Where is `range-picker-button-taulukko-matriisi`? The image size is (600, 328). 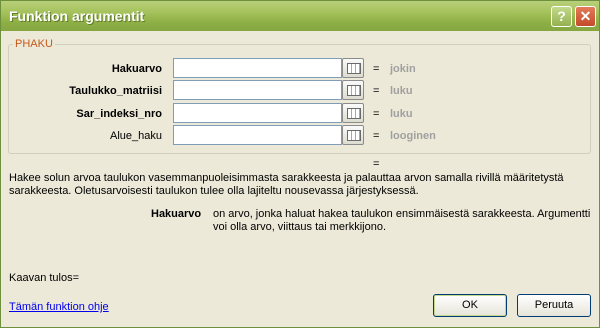 range-picker-button-taulukko-matriisi is located at coordinates (353, 90).